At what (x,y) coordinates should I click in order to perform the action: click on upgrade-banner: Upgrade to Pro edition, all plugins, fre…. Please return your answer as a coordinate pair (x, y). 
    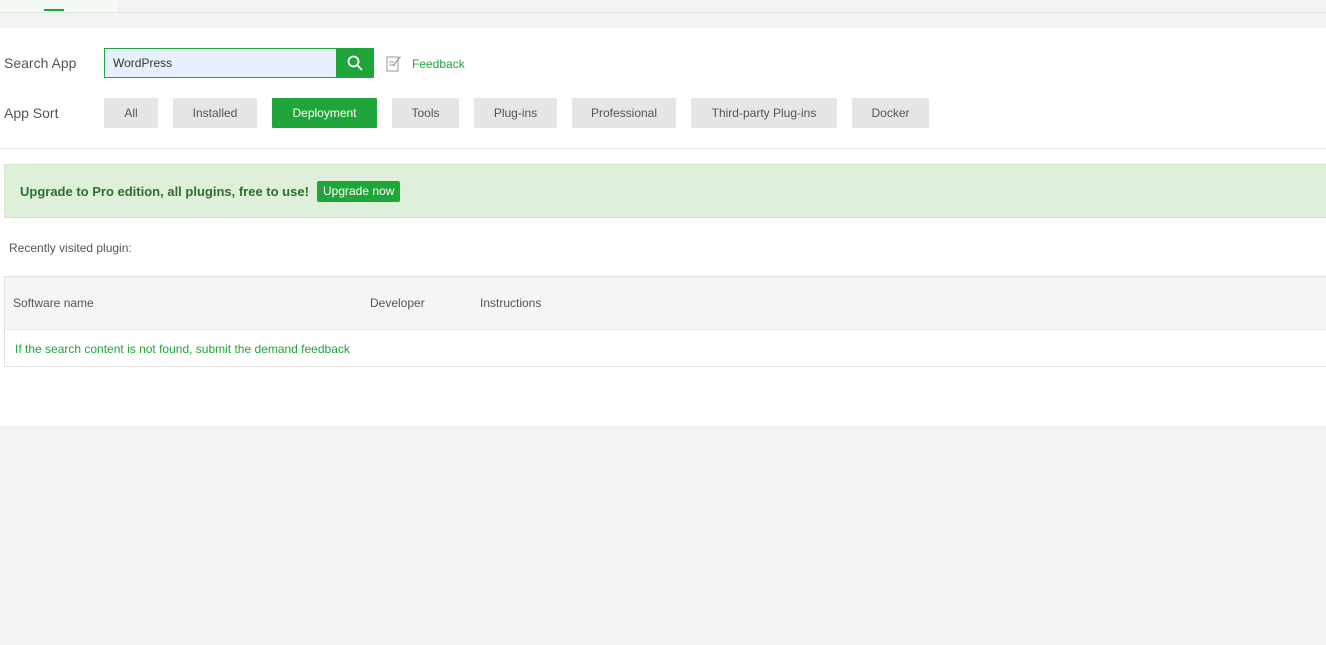
    Looking at the image, I should click on (665, 191).